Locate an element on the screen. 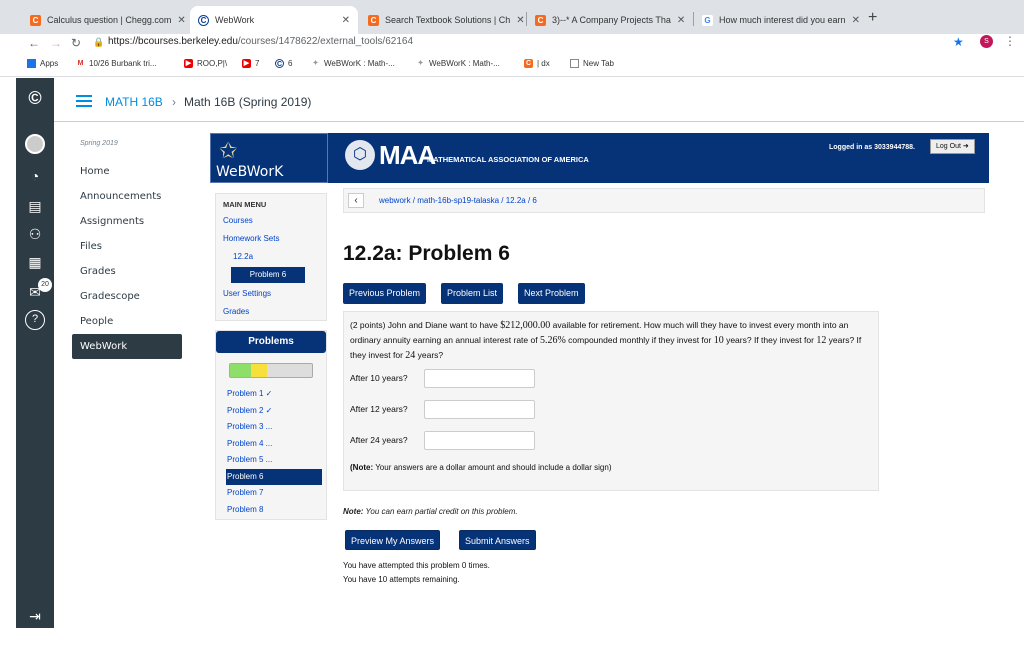 The image size is (1024, 649). preview-answers-button: Preview My Answers is located at coordinates (393, 540).